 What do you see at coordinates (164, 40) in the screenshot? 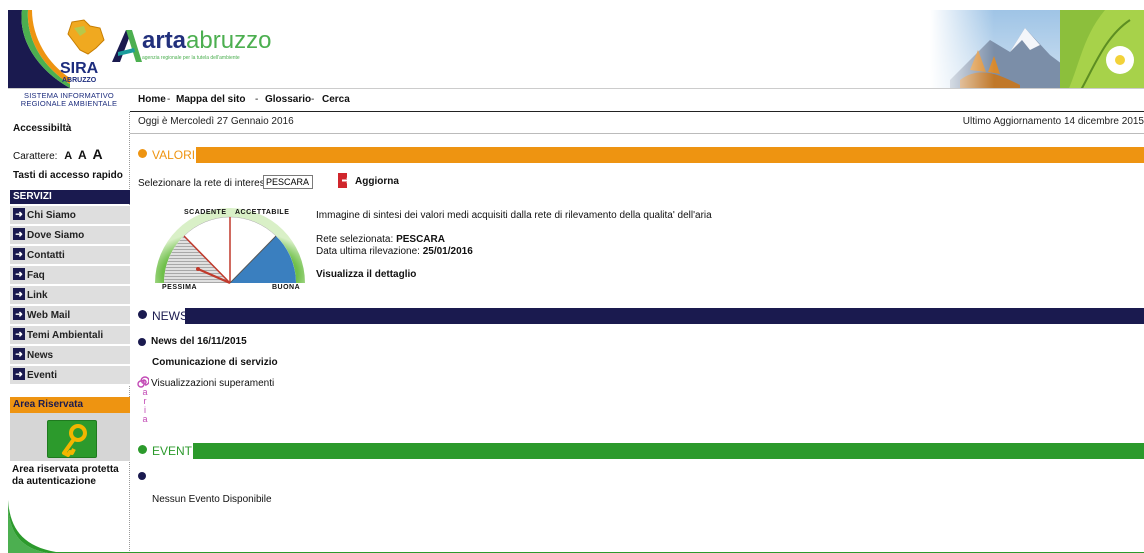
I see `arta-brand-bold: arta` at bounding box center [164, 40].